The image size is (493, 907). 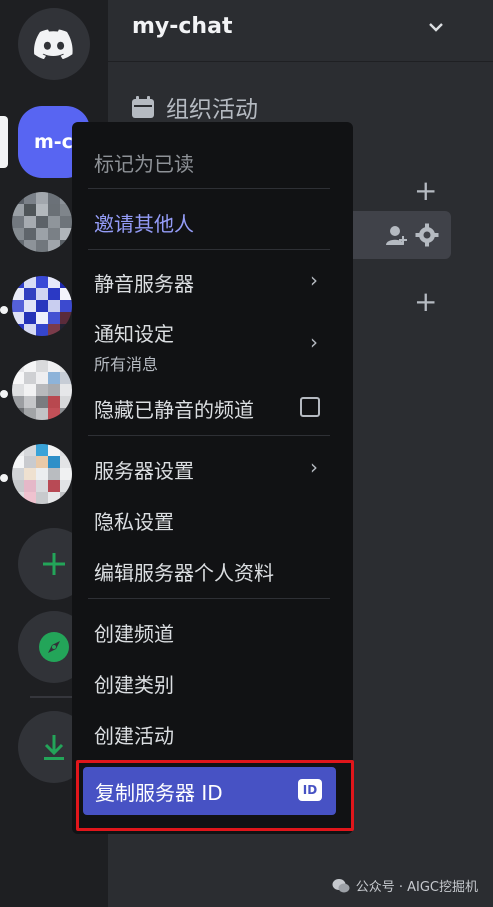 What do you see at coordinates (213, 222) in the screenshot?
I see `invite-people-item: 邀请其他人` at bounding box center [213, 222].